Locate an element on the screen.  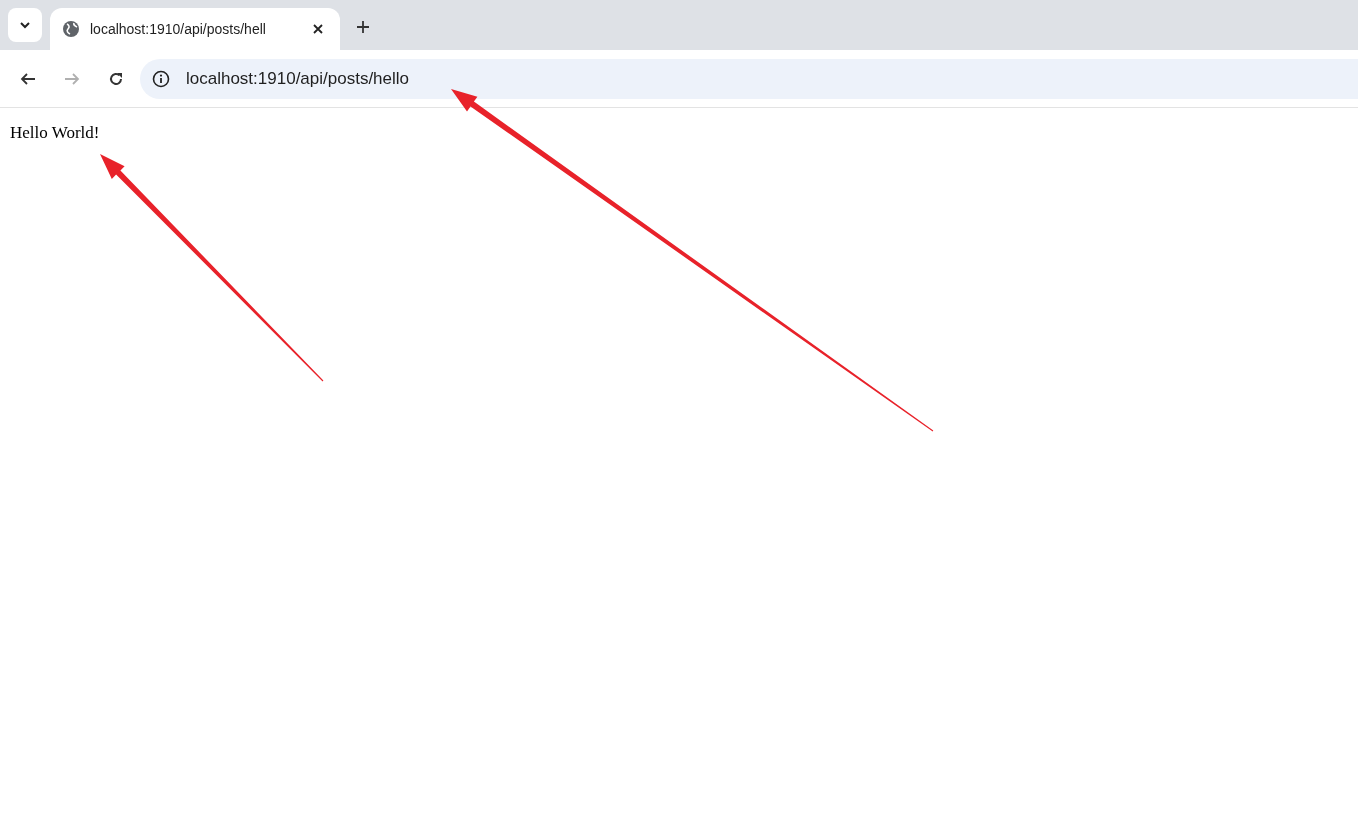
address-bar: localhost:1910/api/posts/hello is located at coordinates (749, 78).